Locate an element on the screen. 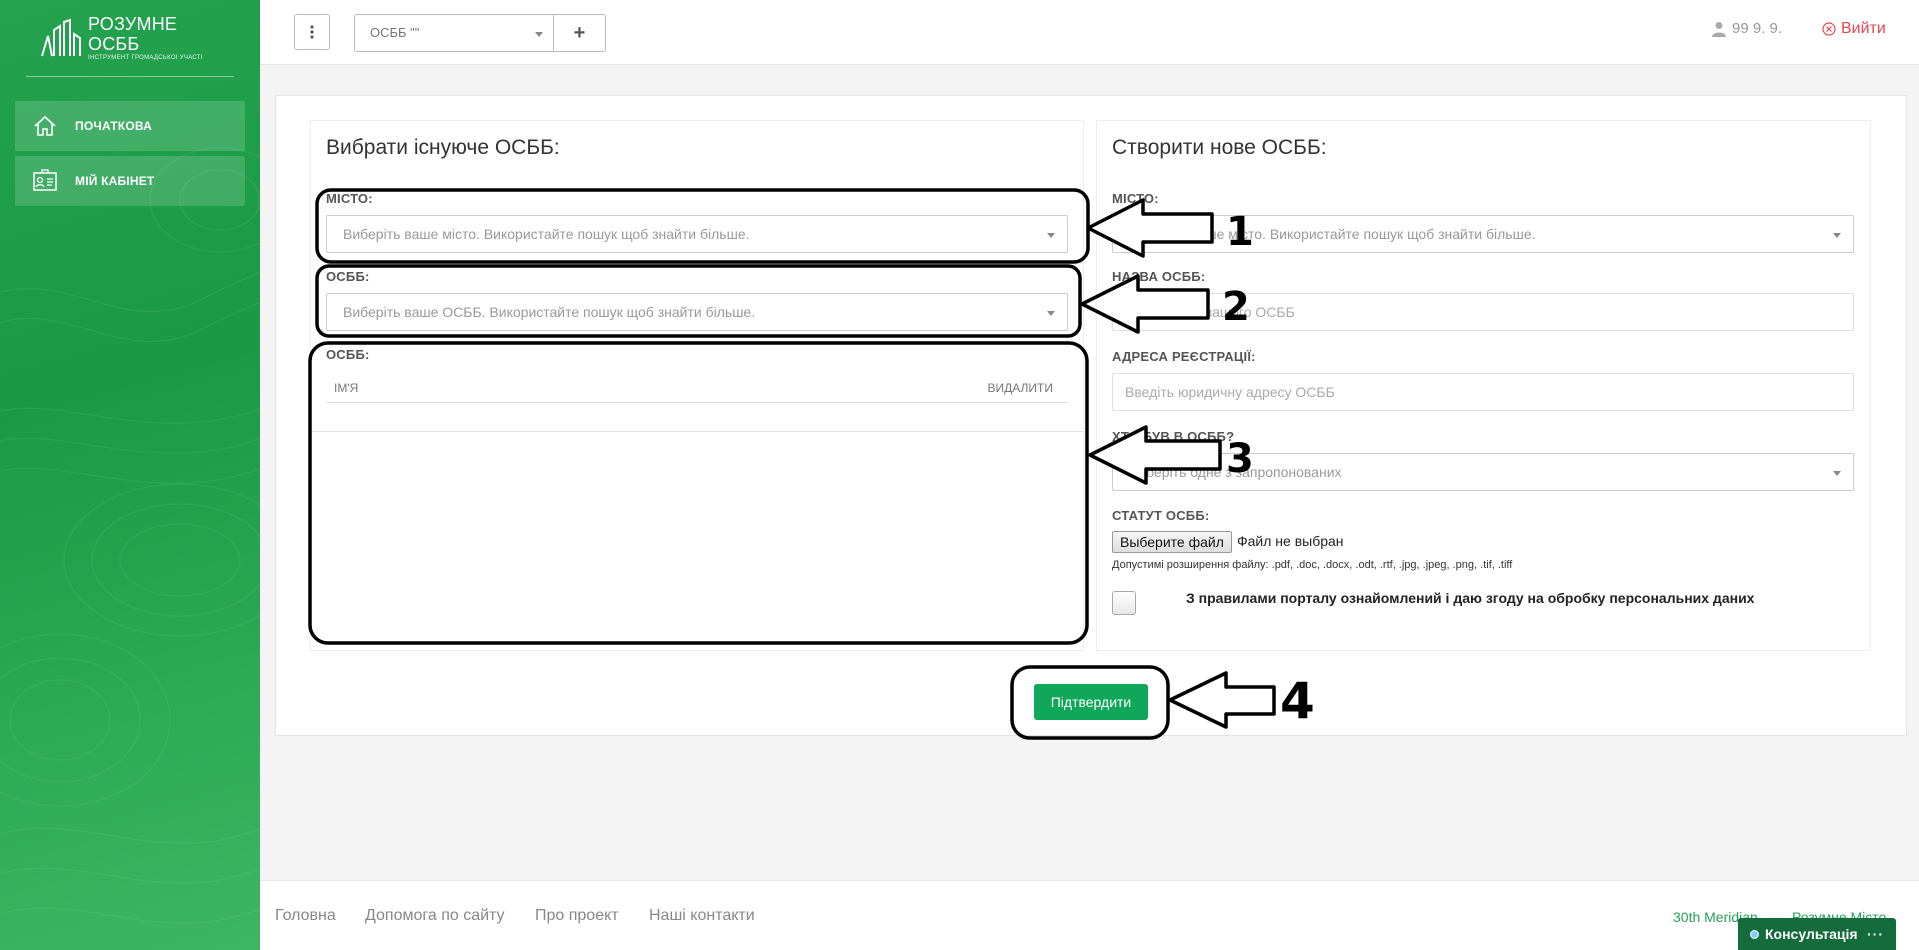  panel-title: Створити нове ОСББ: is located at coordinates (1219, 147).